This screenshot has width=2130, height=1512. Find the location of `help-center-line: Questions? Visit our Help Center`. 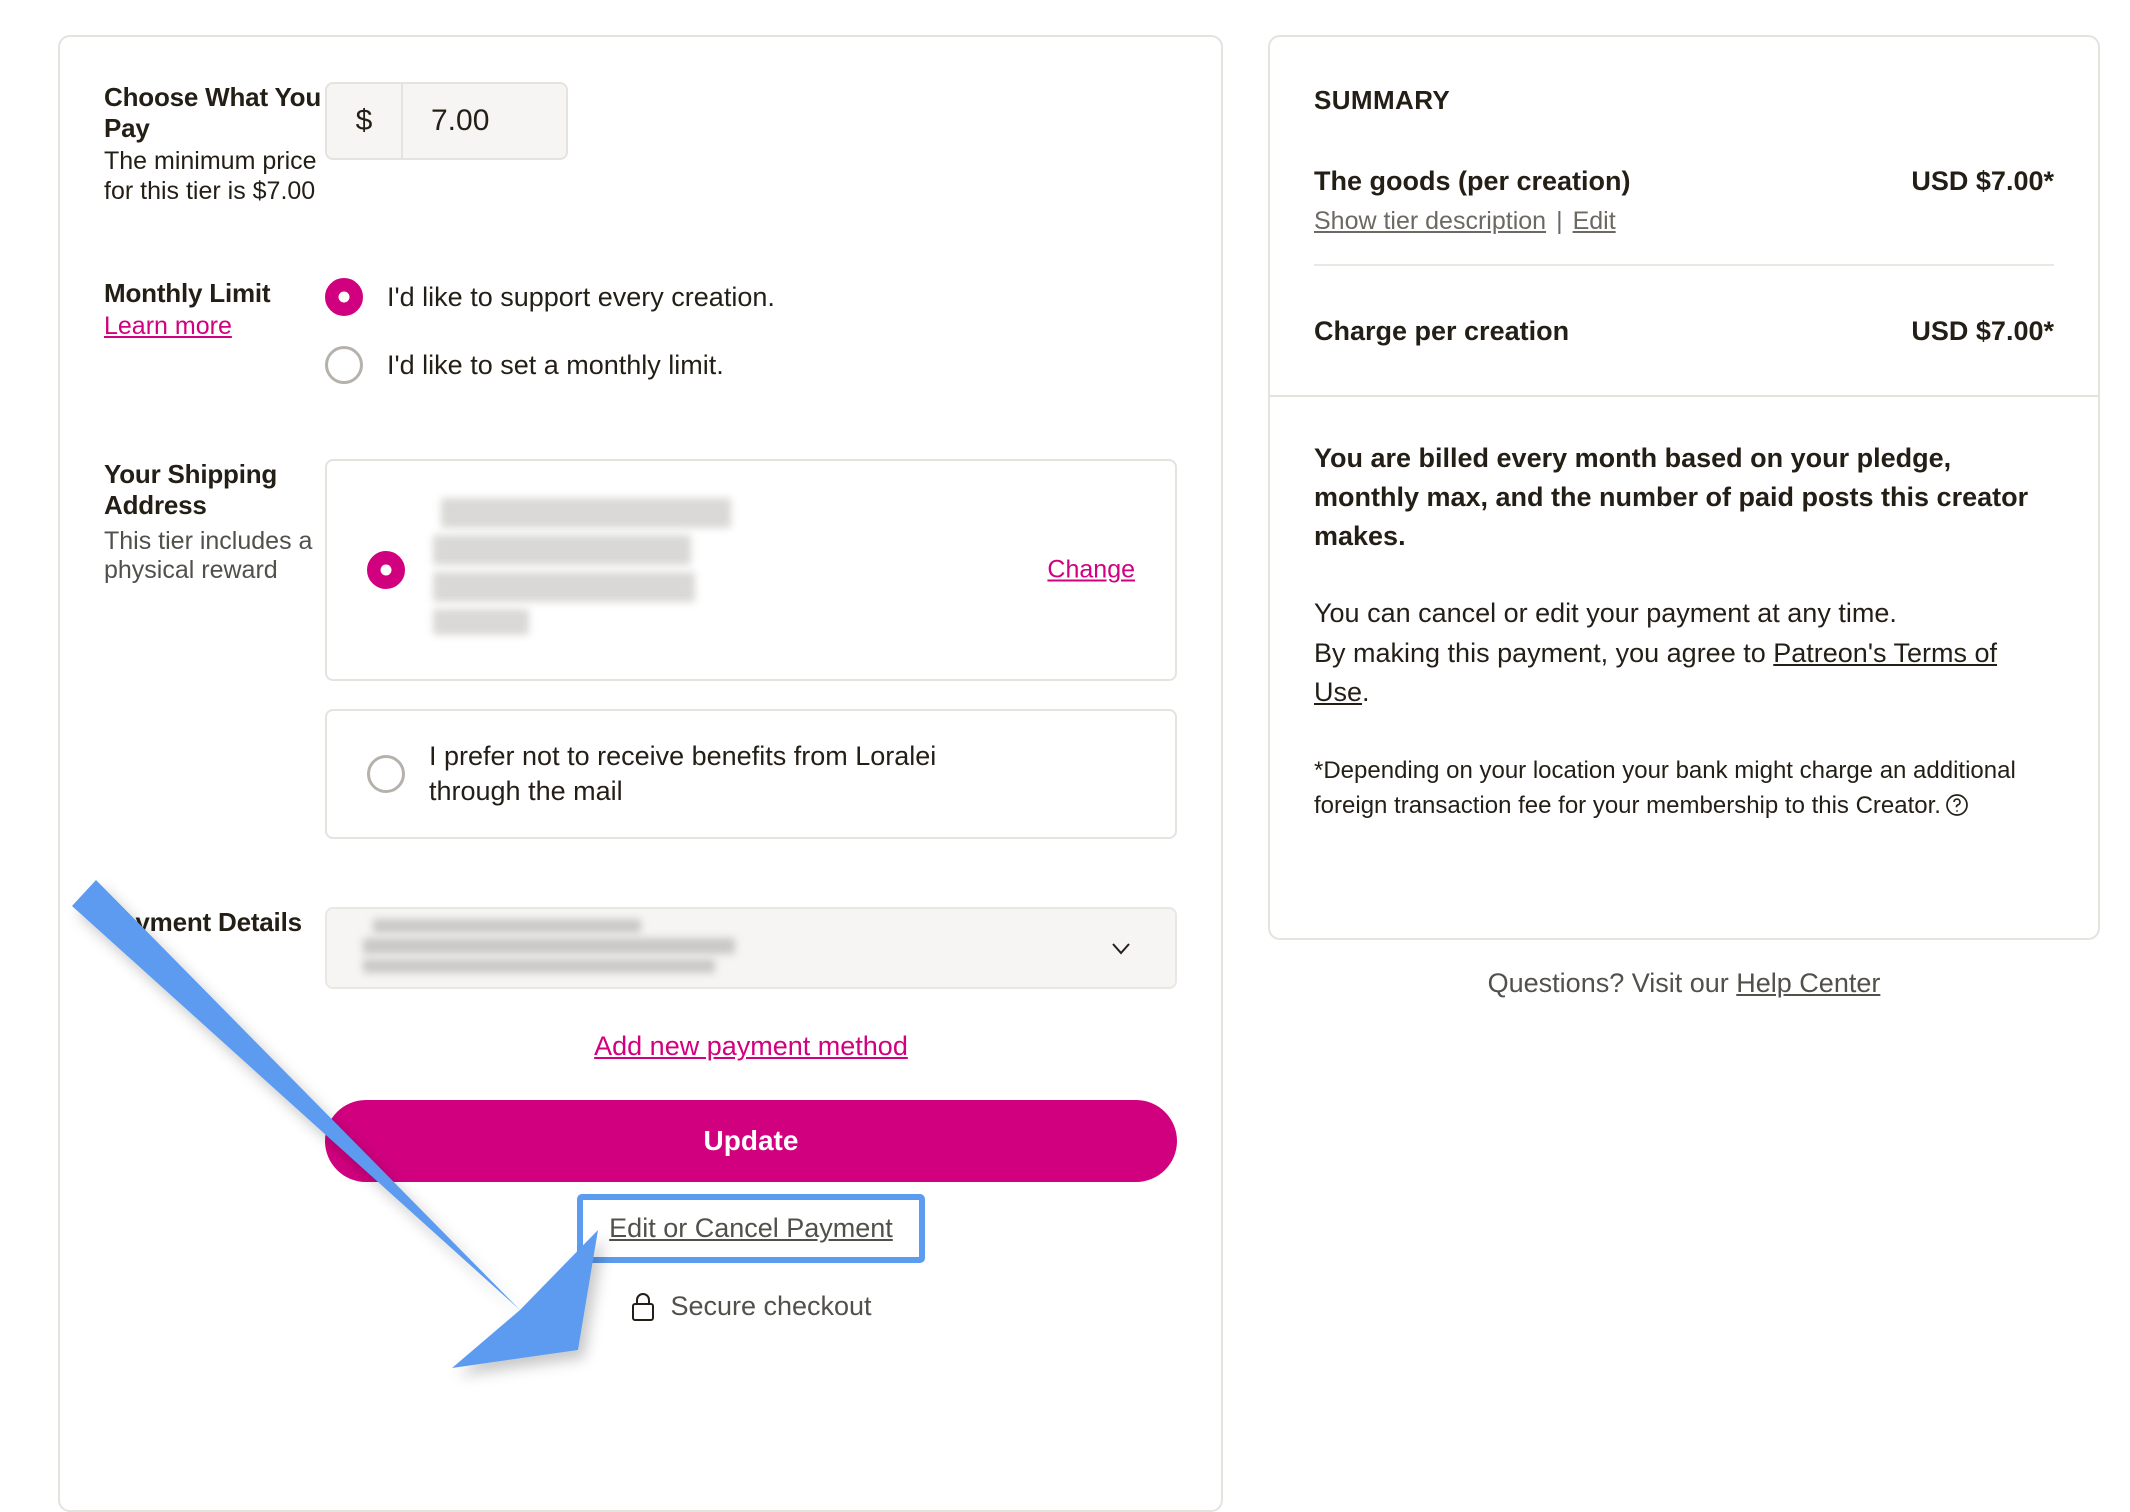

help-center-line: Questions? Visit our Help Center is located at coordinates (1684, 983).